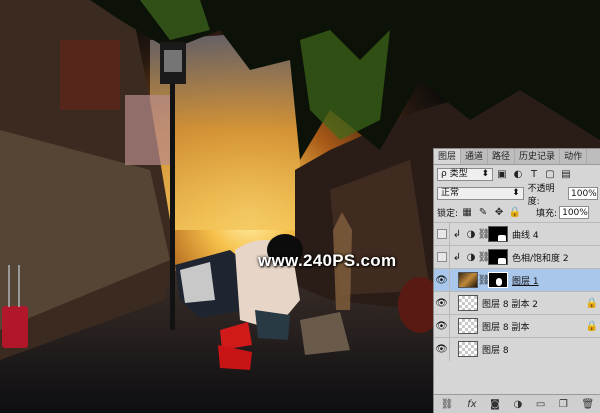 The width and height of the screenshot is (600, 413). What do you see at coordinates (566, 175) in the screenshot?
I see `smart-object-filter-icon: ▤` at bounding box center [566, 175].